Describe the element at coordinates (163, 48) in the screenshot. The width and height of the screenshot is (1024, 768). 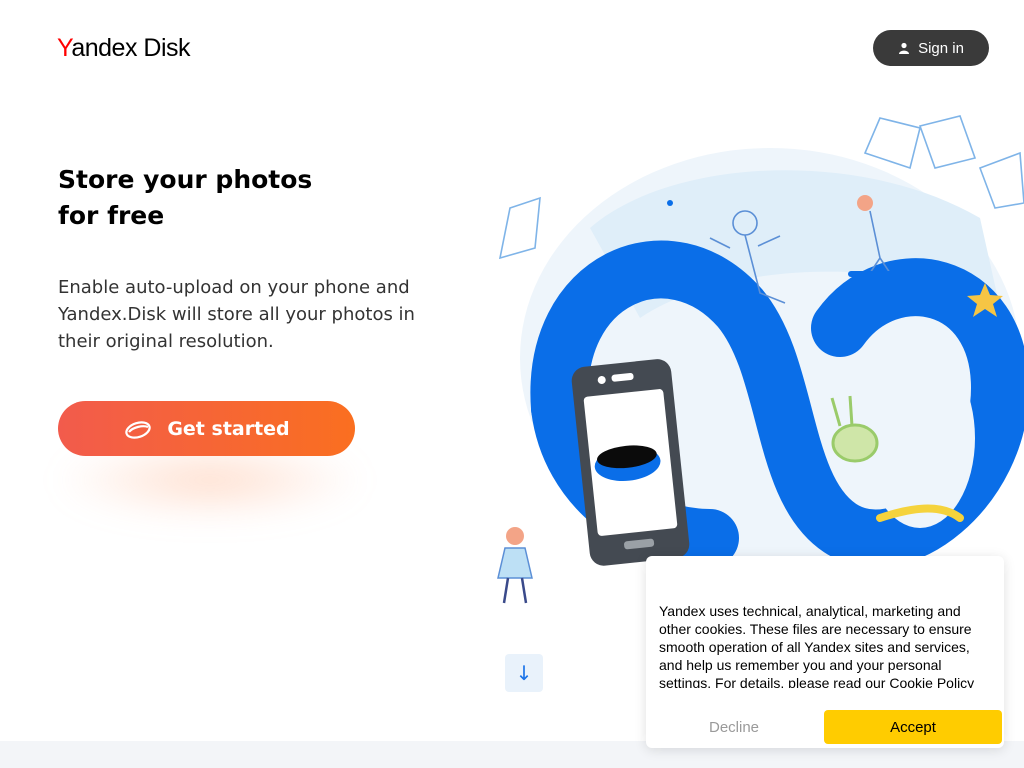
I see `logo-disk: Disk` at that location.